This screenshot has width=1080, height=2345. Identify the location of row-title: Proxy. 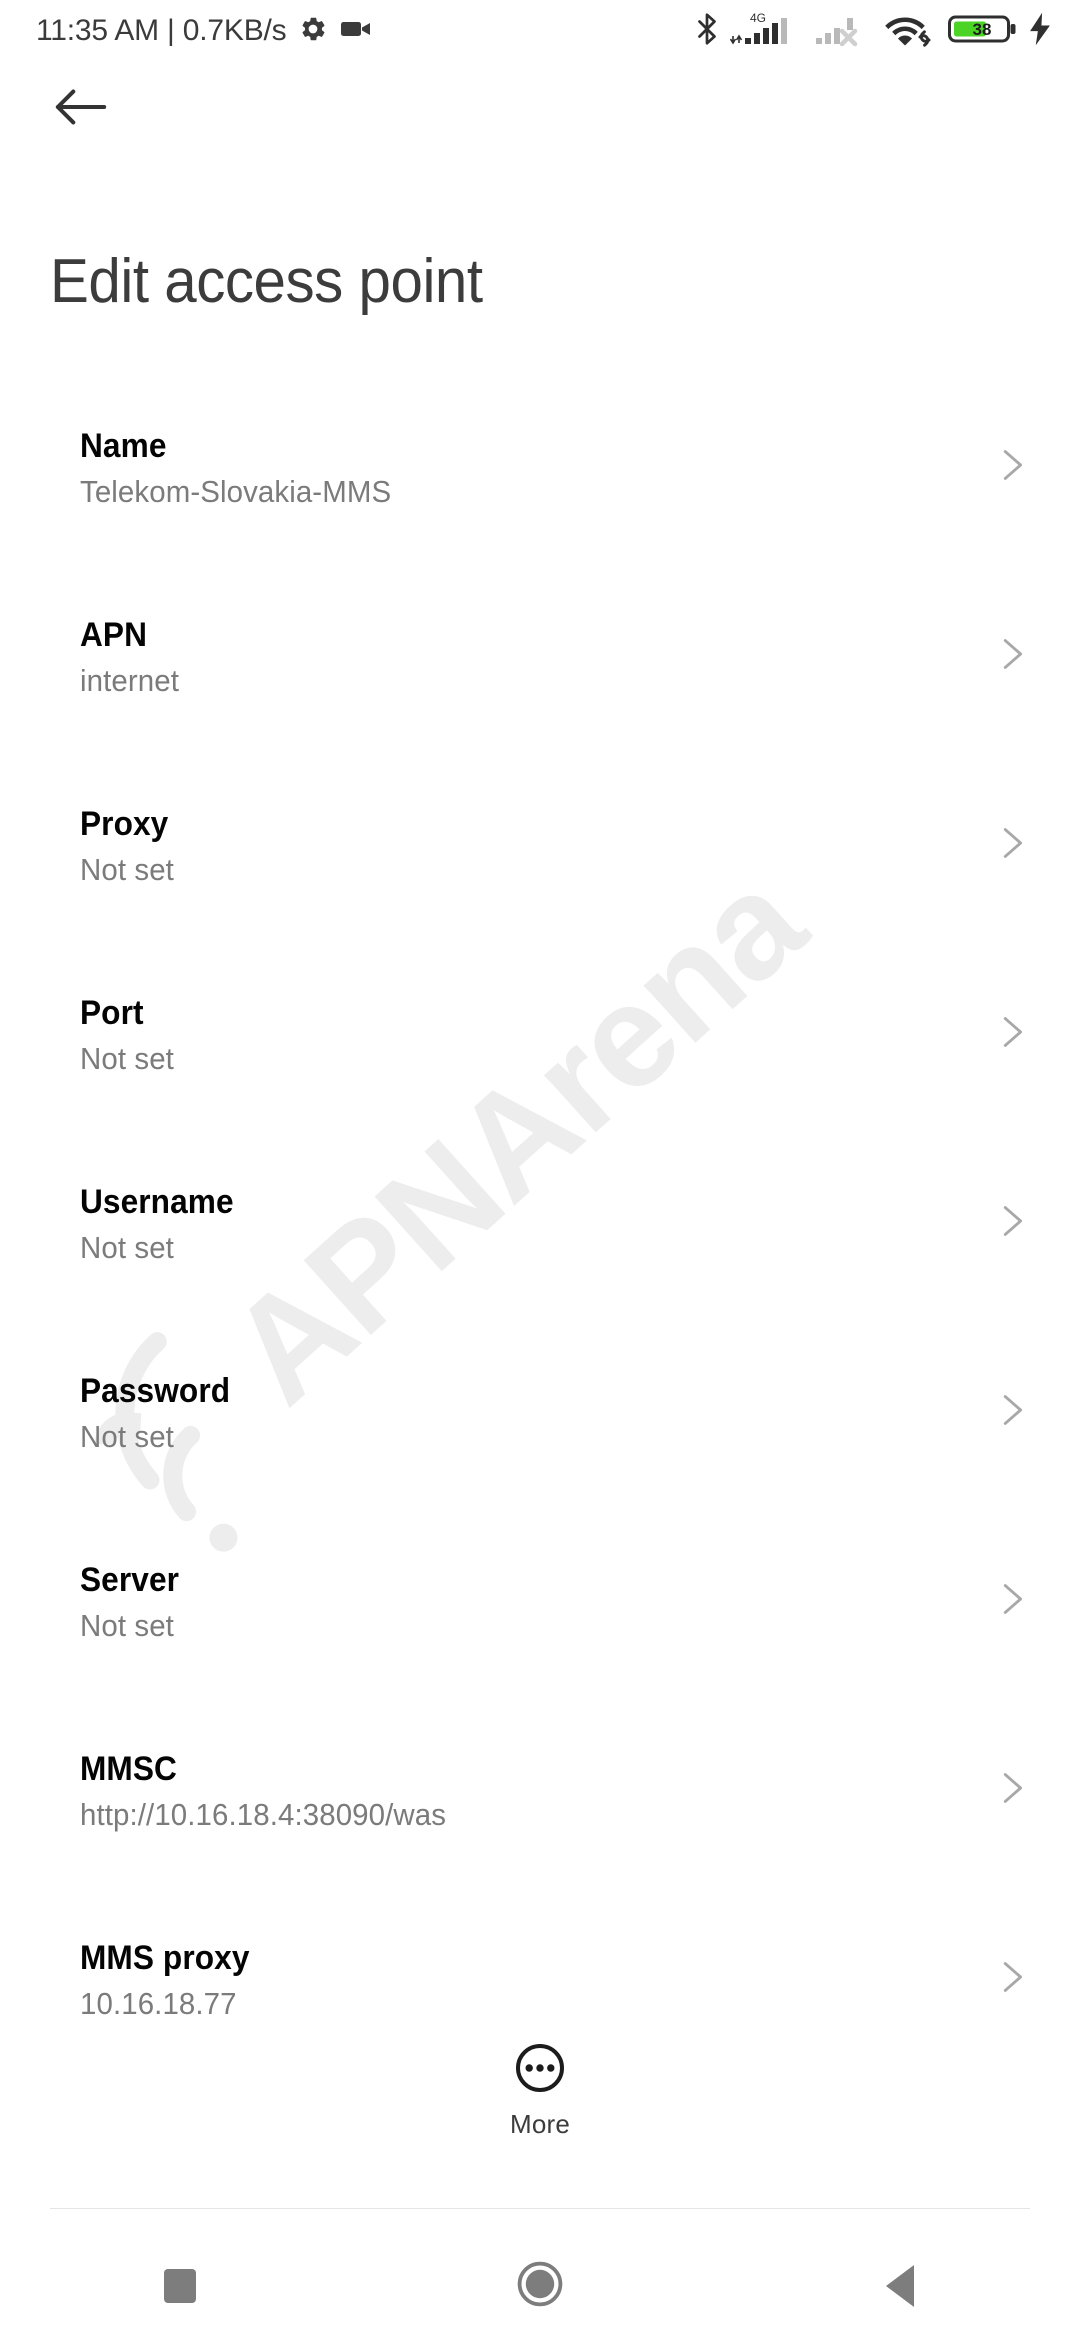
(124, 824).